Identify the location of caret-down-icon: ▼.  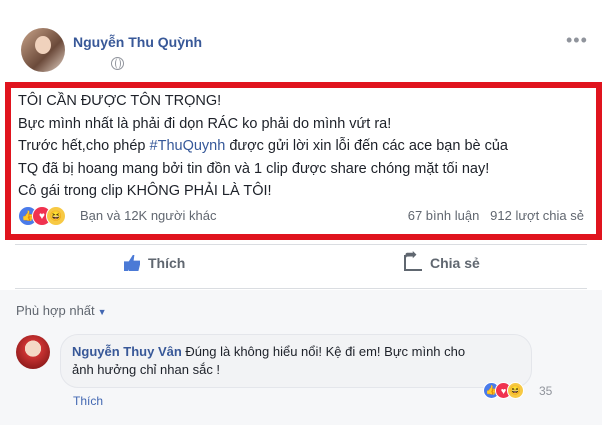
(102, 312).